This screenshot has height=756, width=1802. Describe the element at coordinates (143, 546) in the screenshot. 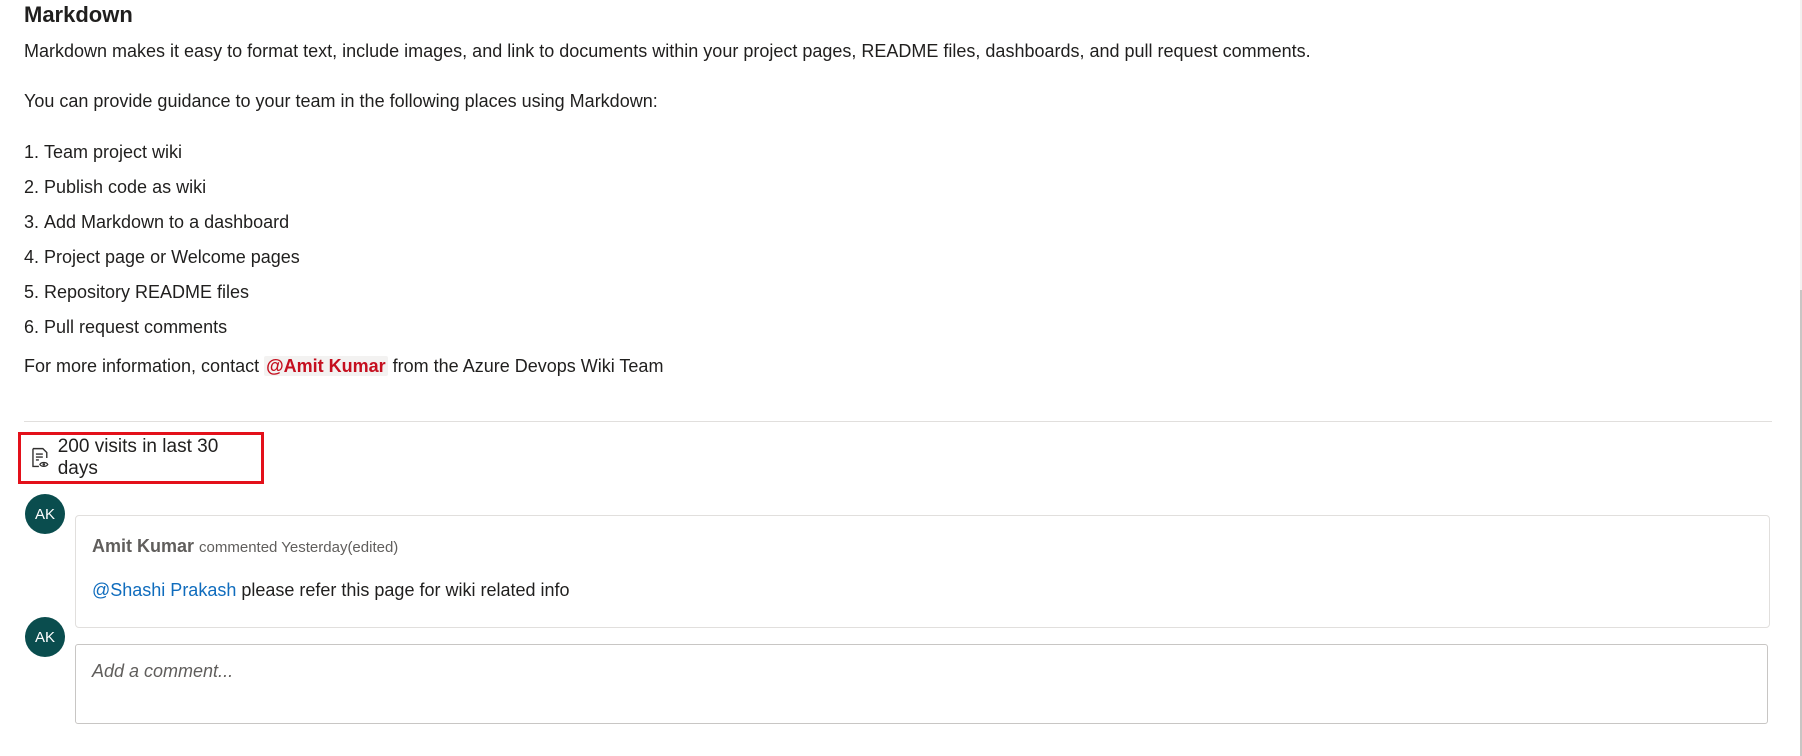

I see `comment-author: Amit Kumar` at that location.